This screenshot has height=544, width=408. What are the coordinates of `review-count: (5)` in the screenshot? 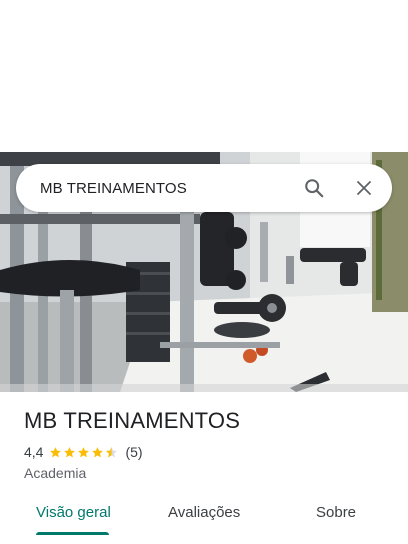 It's located at (133, 452).